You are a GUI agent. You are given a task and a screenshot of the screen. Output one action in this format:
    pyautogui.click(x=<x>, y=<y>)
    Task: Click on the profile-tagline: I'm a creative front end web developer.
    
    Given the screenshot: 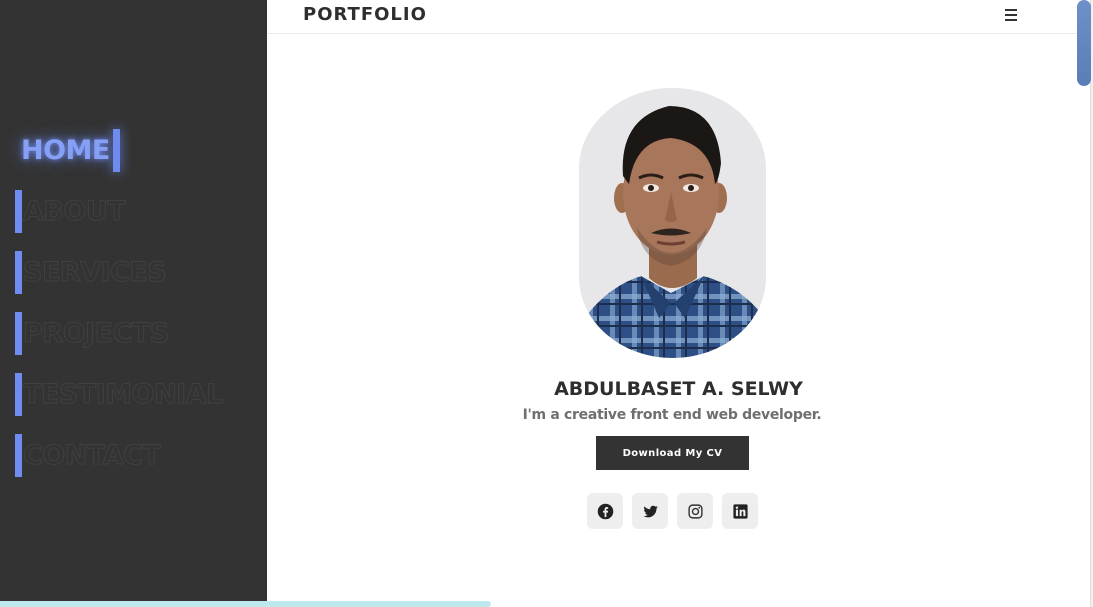 What is the action you would take?
    pyautogui.click(x=672, y=415)
    